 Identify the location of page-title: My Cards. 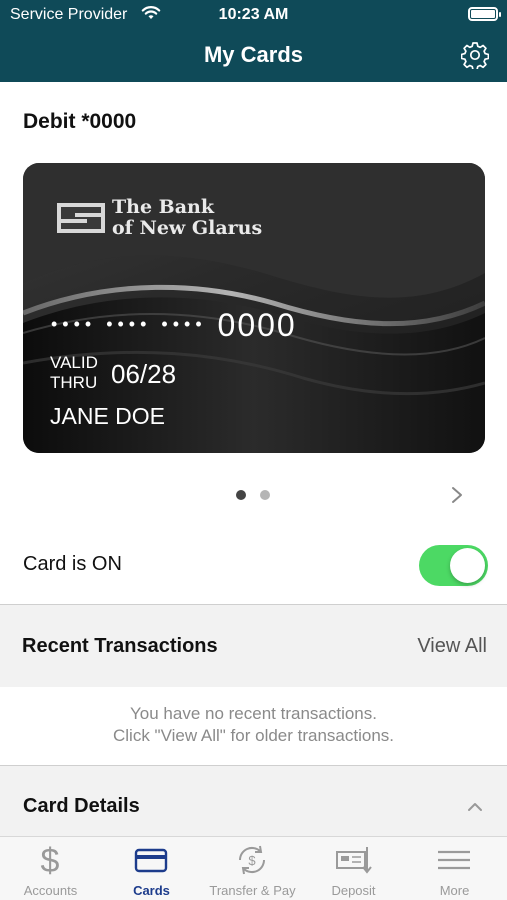
(253, 54).